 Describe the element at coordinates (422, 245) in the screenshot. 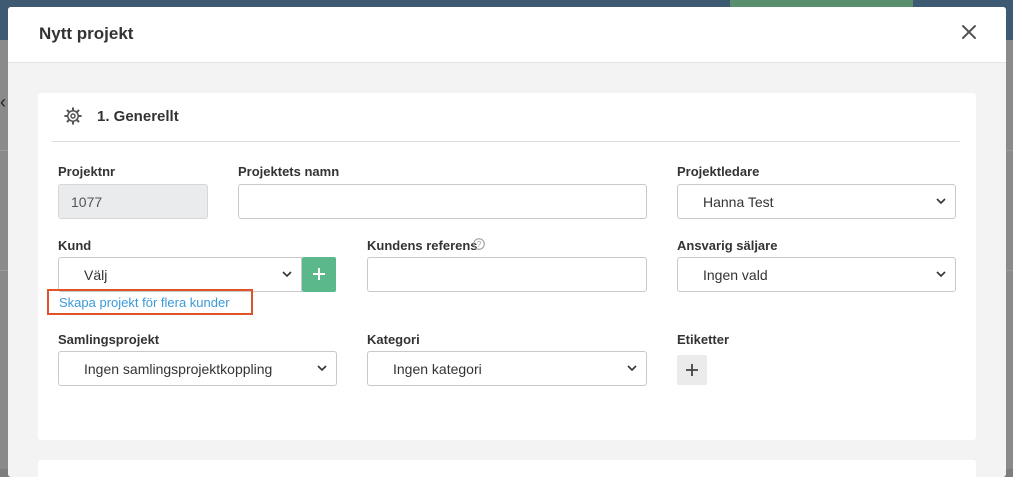

I see `customer-reference-label: Kundens referens` at that location.